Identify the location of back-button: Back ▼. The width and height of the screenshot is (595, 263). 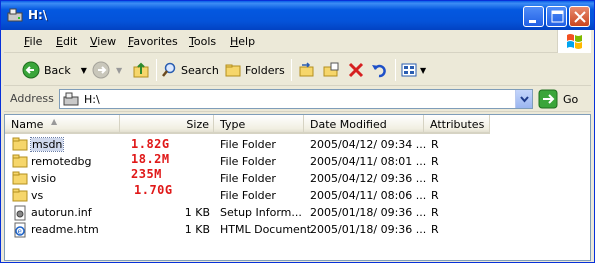
(54, 70).